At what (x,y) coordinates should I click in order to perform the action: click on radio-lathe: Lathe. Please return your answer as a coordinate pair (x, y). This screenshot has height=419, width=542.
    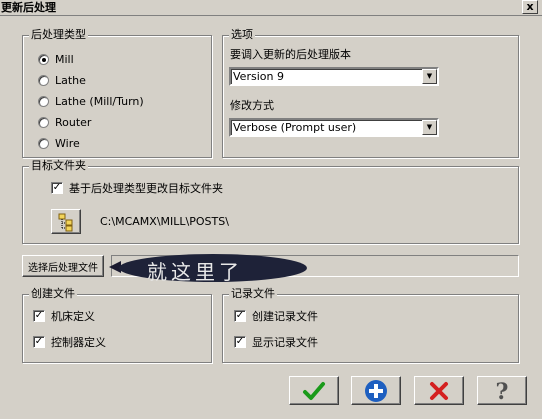
    Looking at the image, I should click on (62, 80).